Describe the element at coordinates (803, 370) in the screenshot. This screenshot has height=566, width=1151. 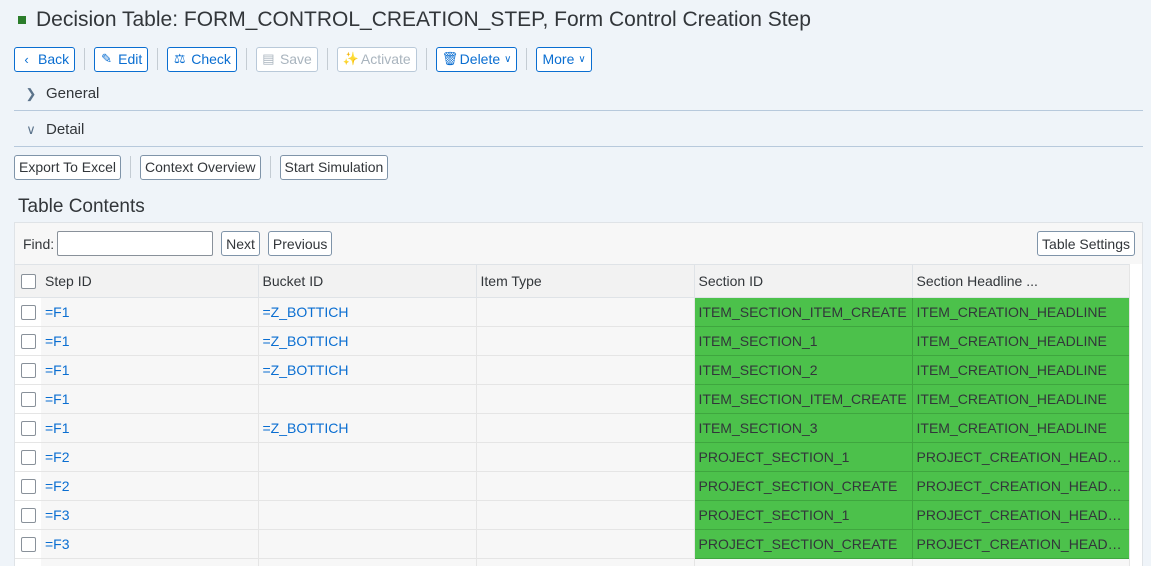
I see `cell-section-id: ITEM_SECTION_2` at that location.